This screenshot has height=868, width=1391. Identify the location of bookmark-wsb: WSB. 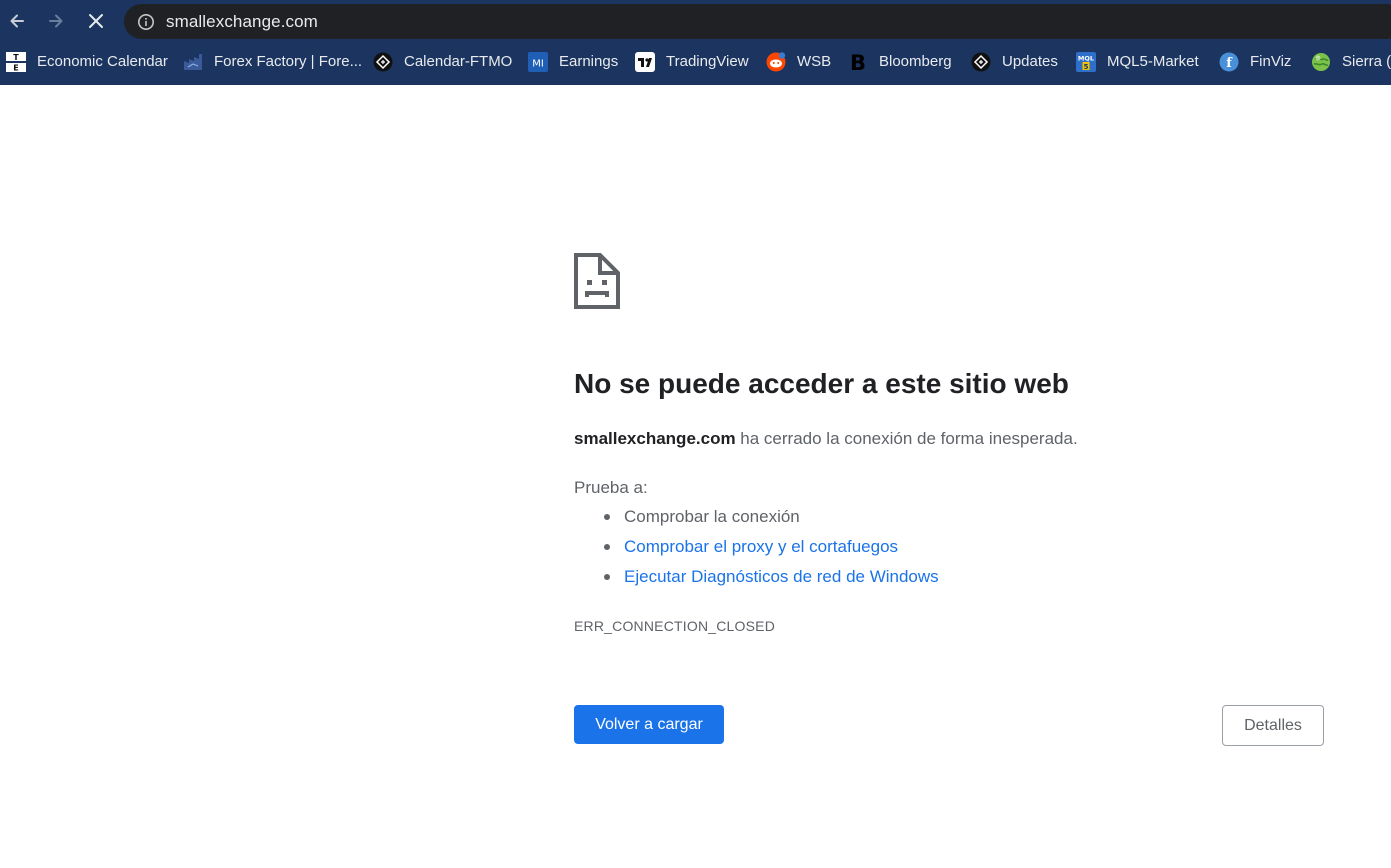
(798, 61).